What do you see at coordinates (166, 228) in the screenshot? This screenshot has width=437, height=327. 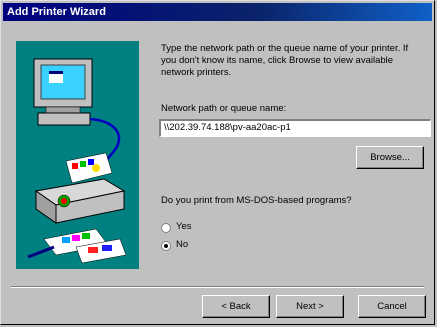 I see `radio-yes` at bounding box center [166, 228].